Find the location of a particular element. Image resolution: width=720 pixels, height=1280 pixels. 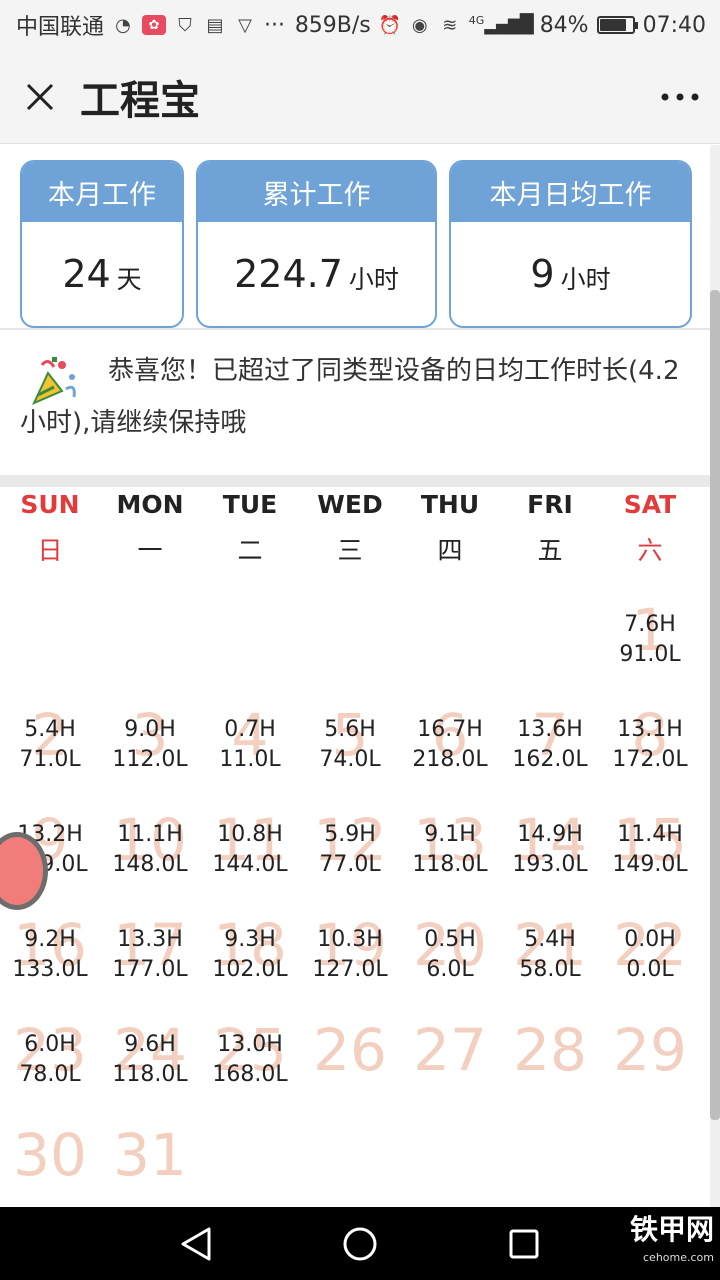

stat-value: 24 is located at coordinates (86, 274).